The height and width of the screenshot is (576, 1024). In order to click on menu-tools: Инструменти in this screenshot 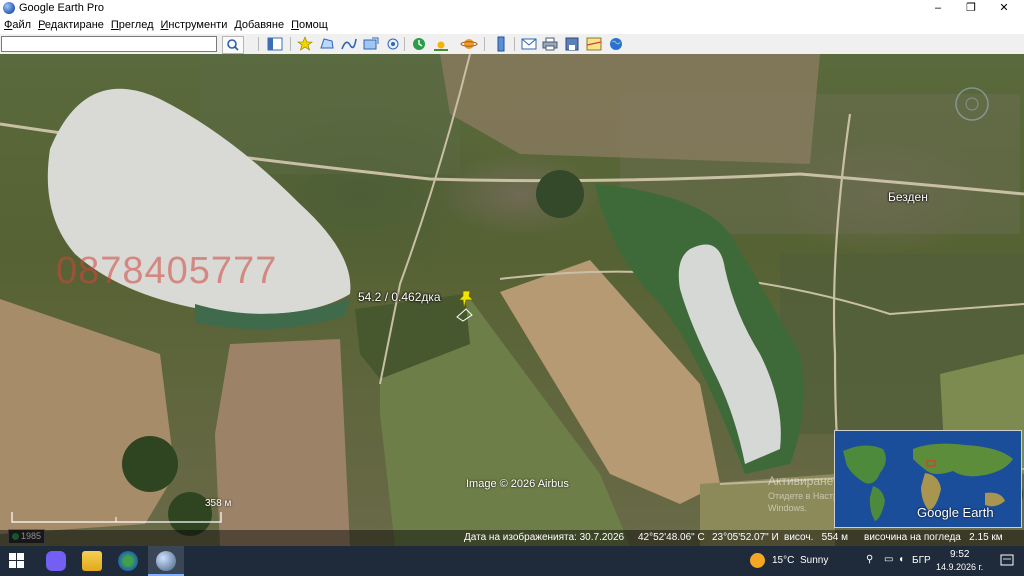, I will do `click(194, 24)`.